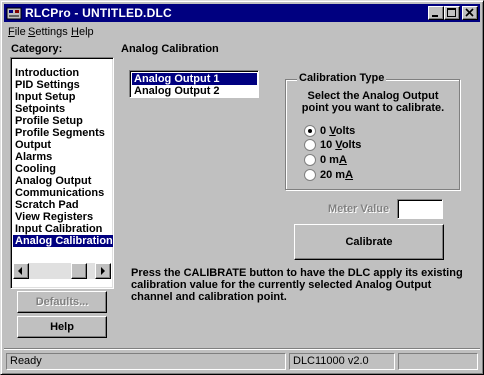 Image resolution: width=484 pixels, height=375 pixels. What do you see at coordinates (63, 109) in the screenshot?
I see `category-item-setpoints: Setpoints` at bounding box center [63, 109].